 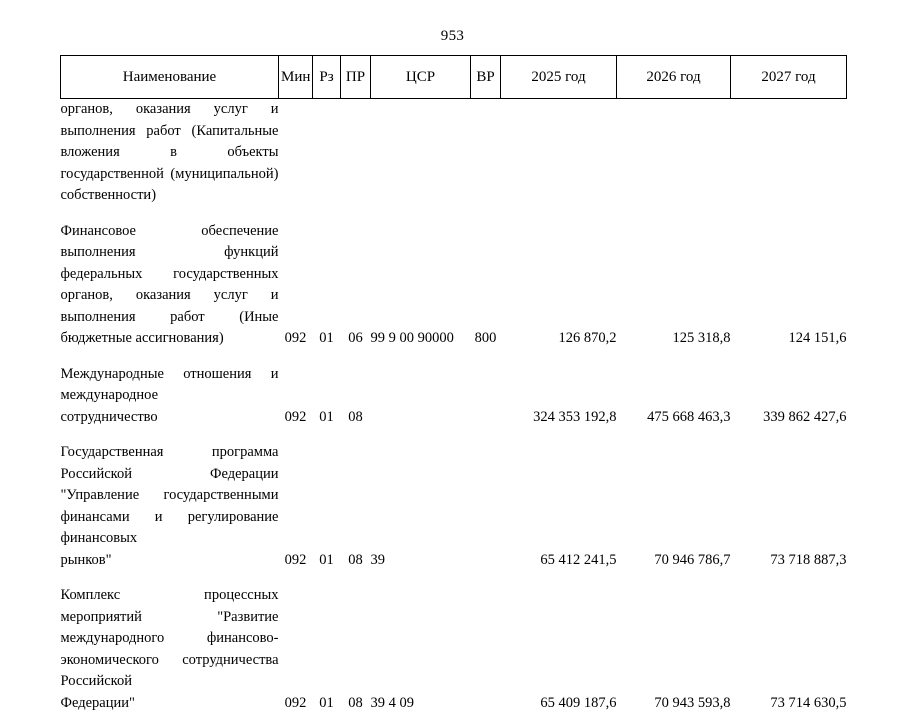 I want to click on column-header-vr: ВР, so click(x=486, y=77).